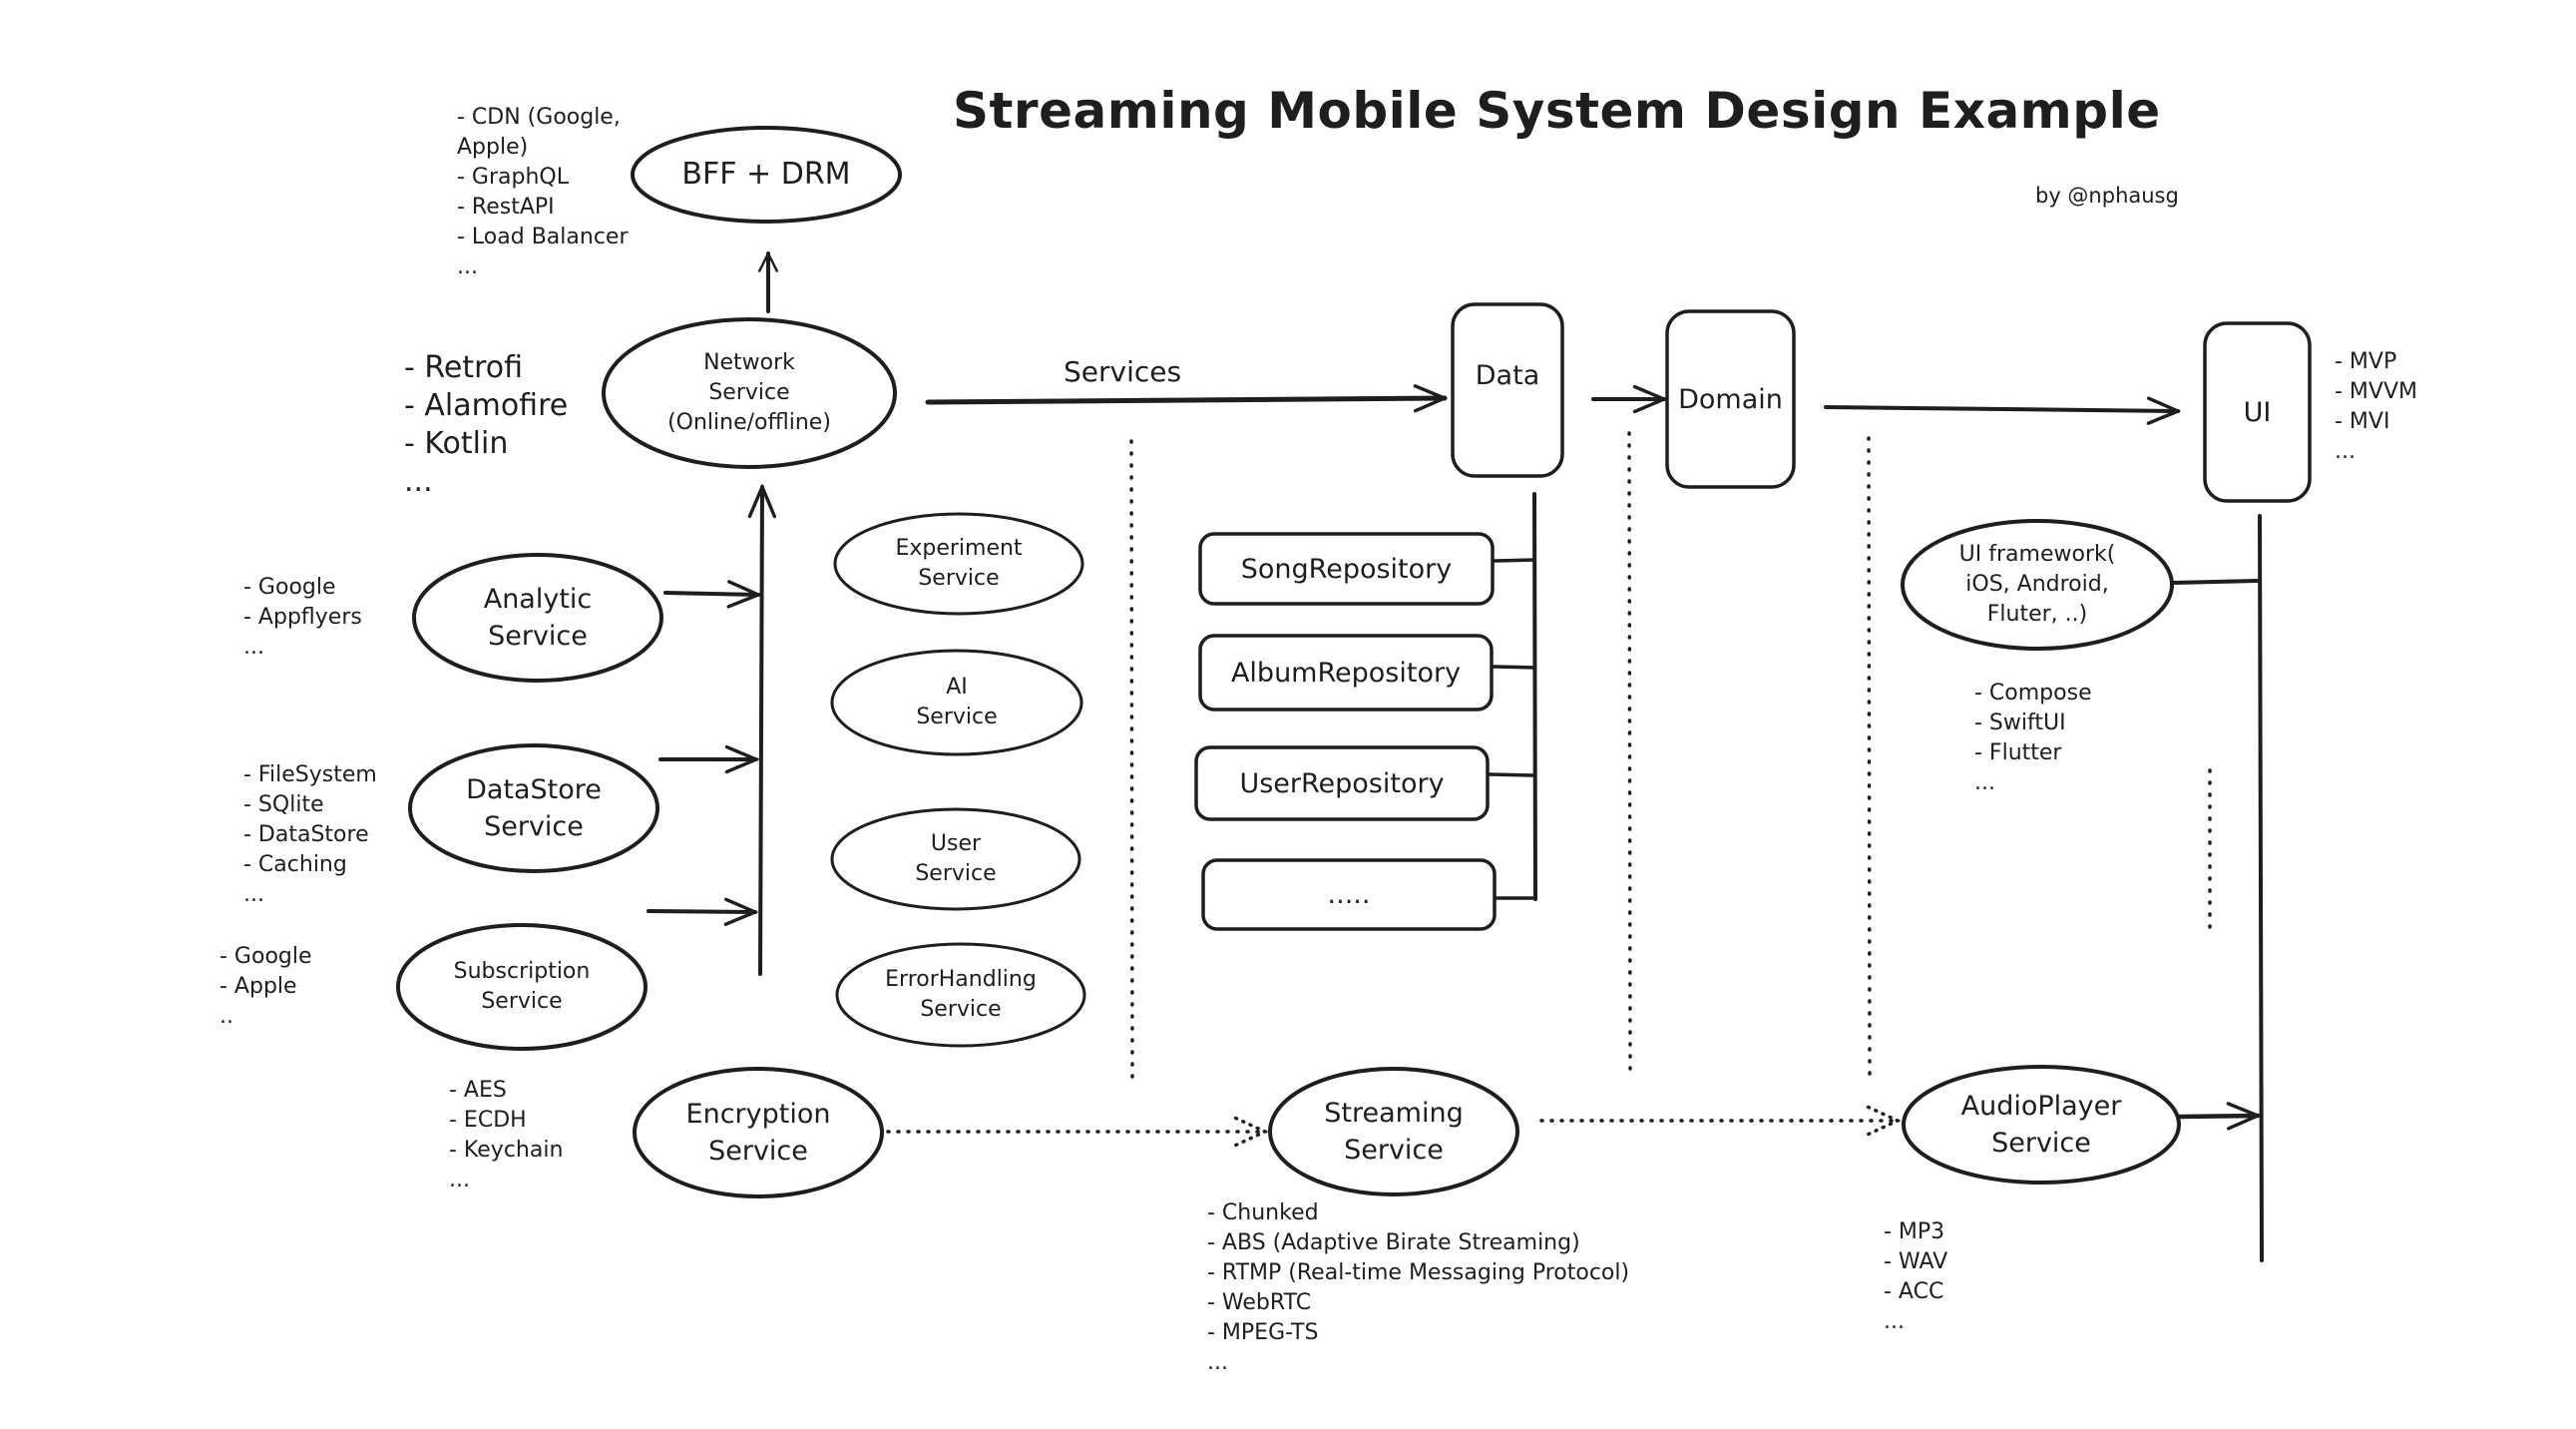 The height and width of the screenshot is (1429, 2576). What do you see at coordinates (543, 237) in the screenshot?
I see `note-item: - Load Balancer` at bounding box center [543, 237].